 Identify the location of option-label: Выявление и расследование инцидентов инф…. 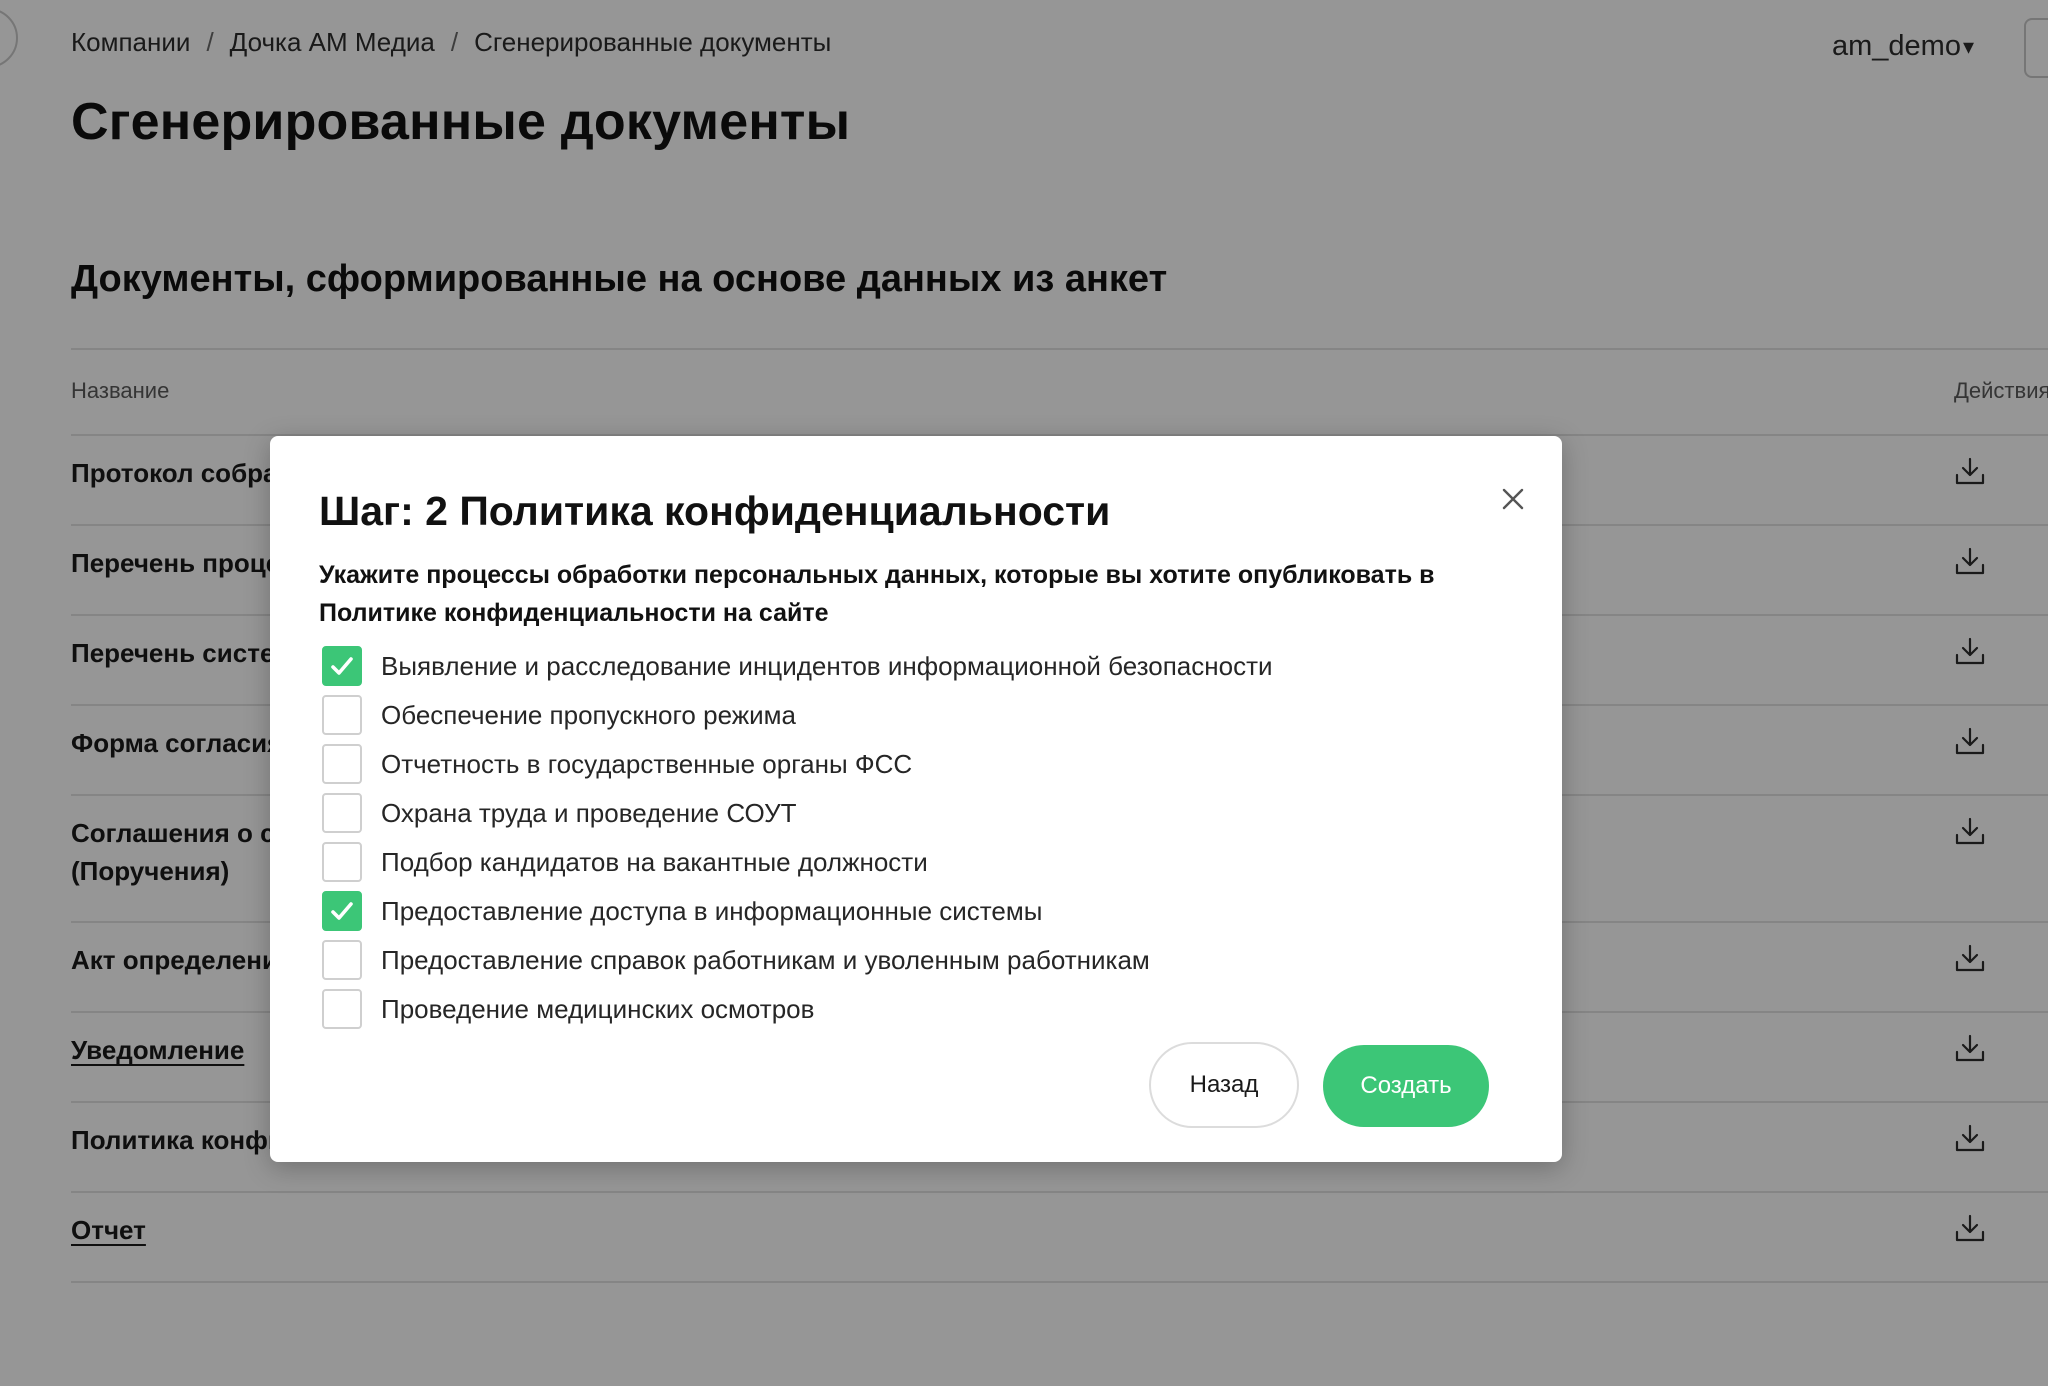
(827, 665).